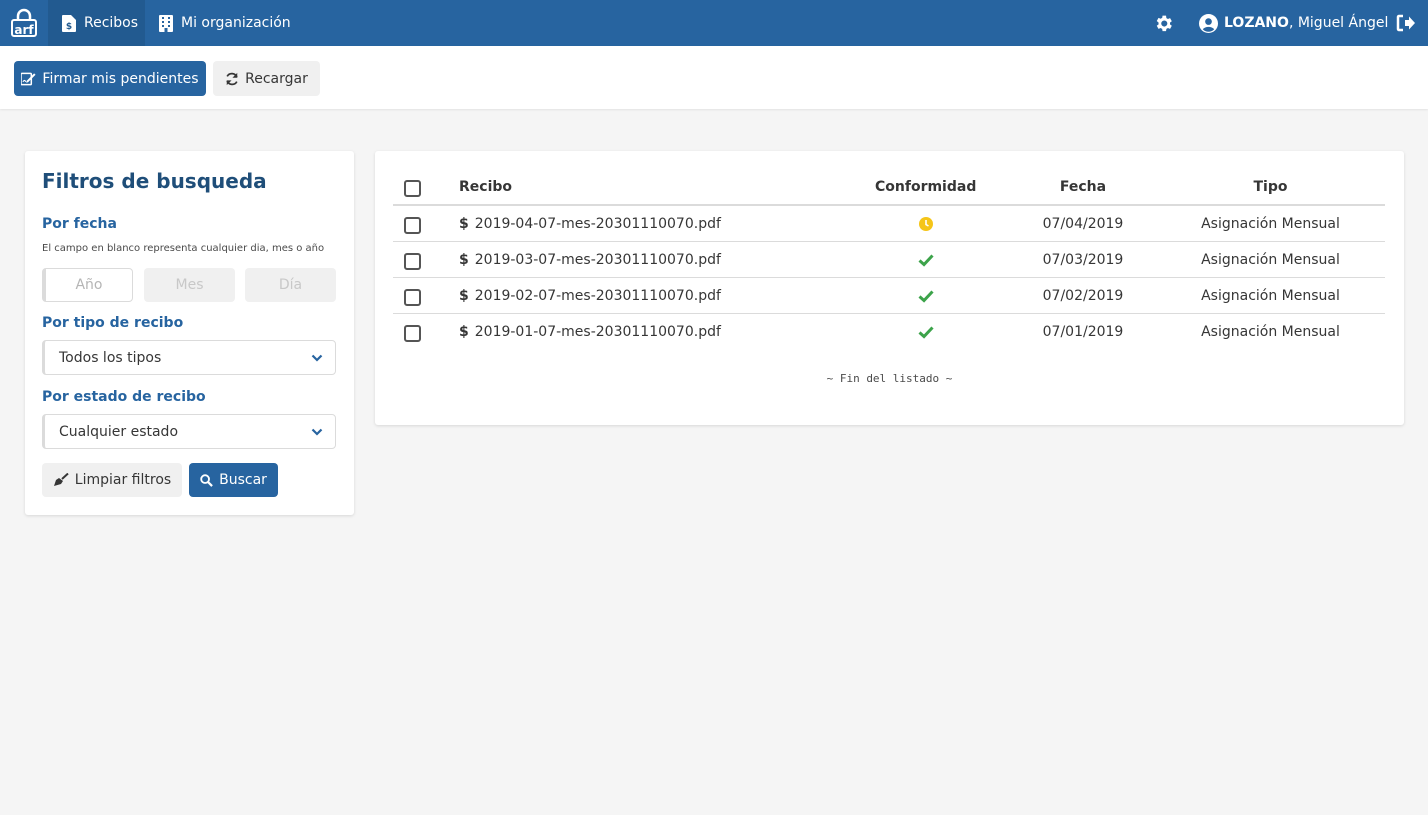 The width and height of the screenshot is (1428, 815). Describe the element at coordinates (123, 480) in the screenshot. I see `limpiar-filtros-label: Limpiar filtros` at that location.